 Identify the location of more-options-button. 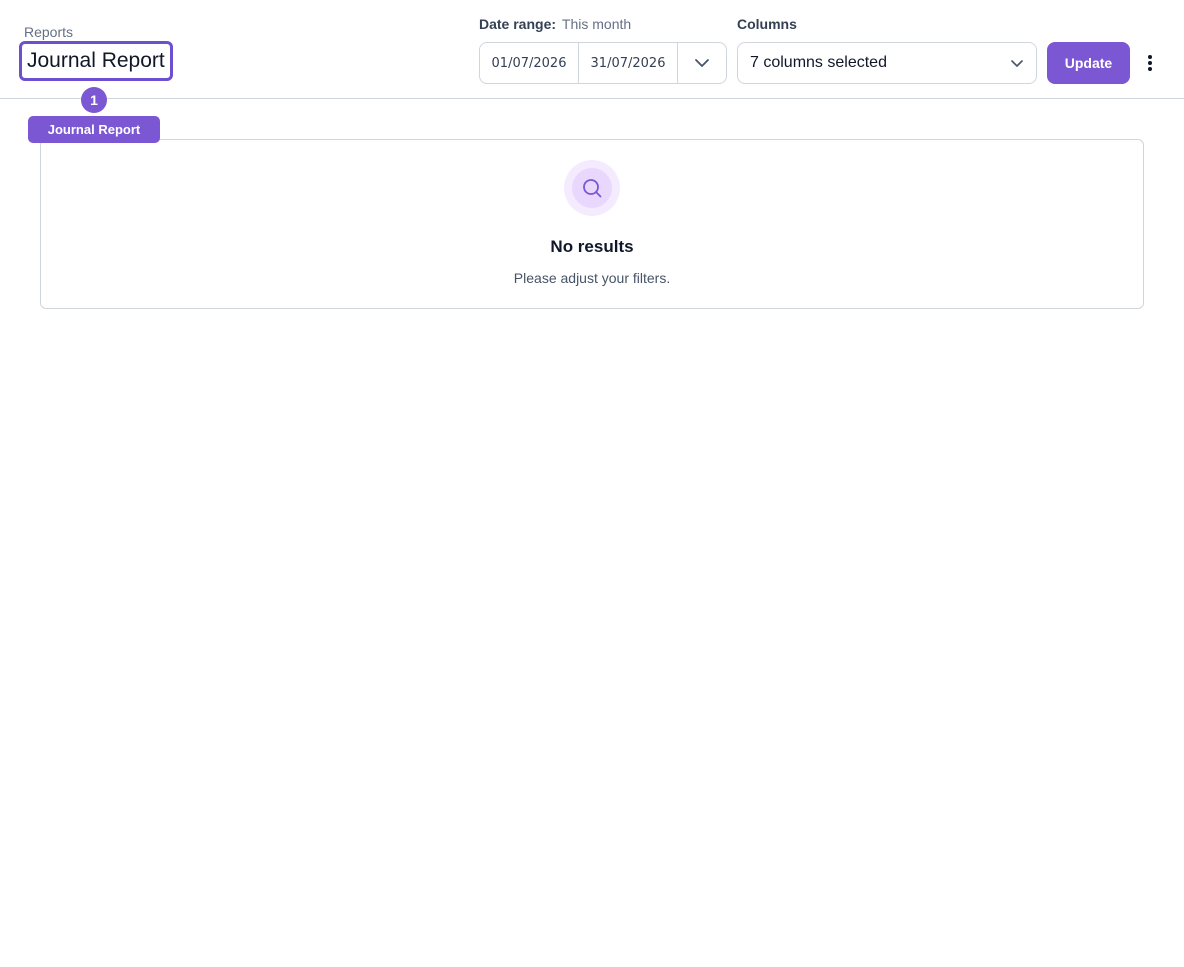
(1150, 63).